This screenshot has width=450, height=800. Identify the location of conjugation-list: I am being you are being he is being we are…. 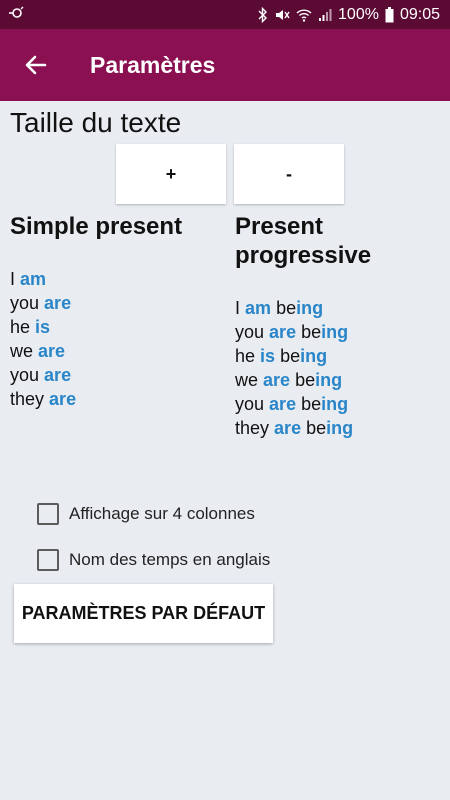
(340, 368).